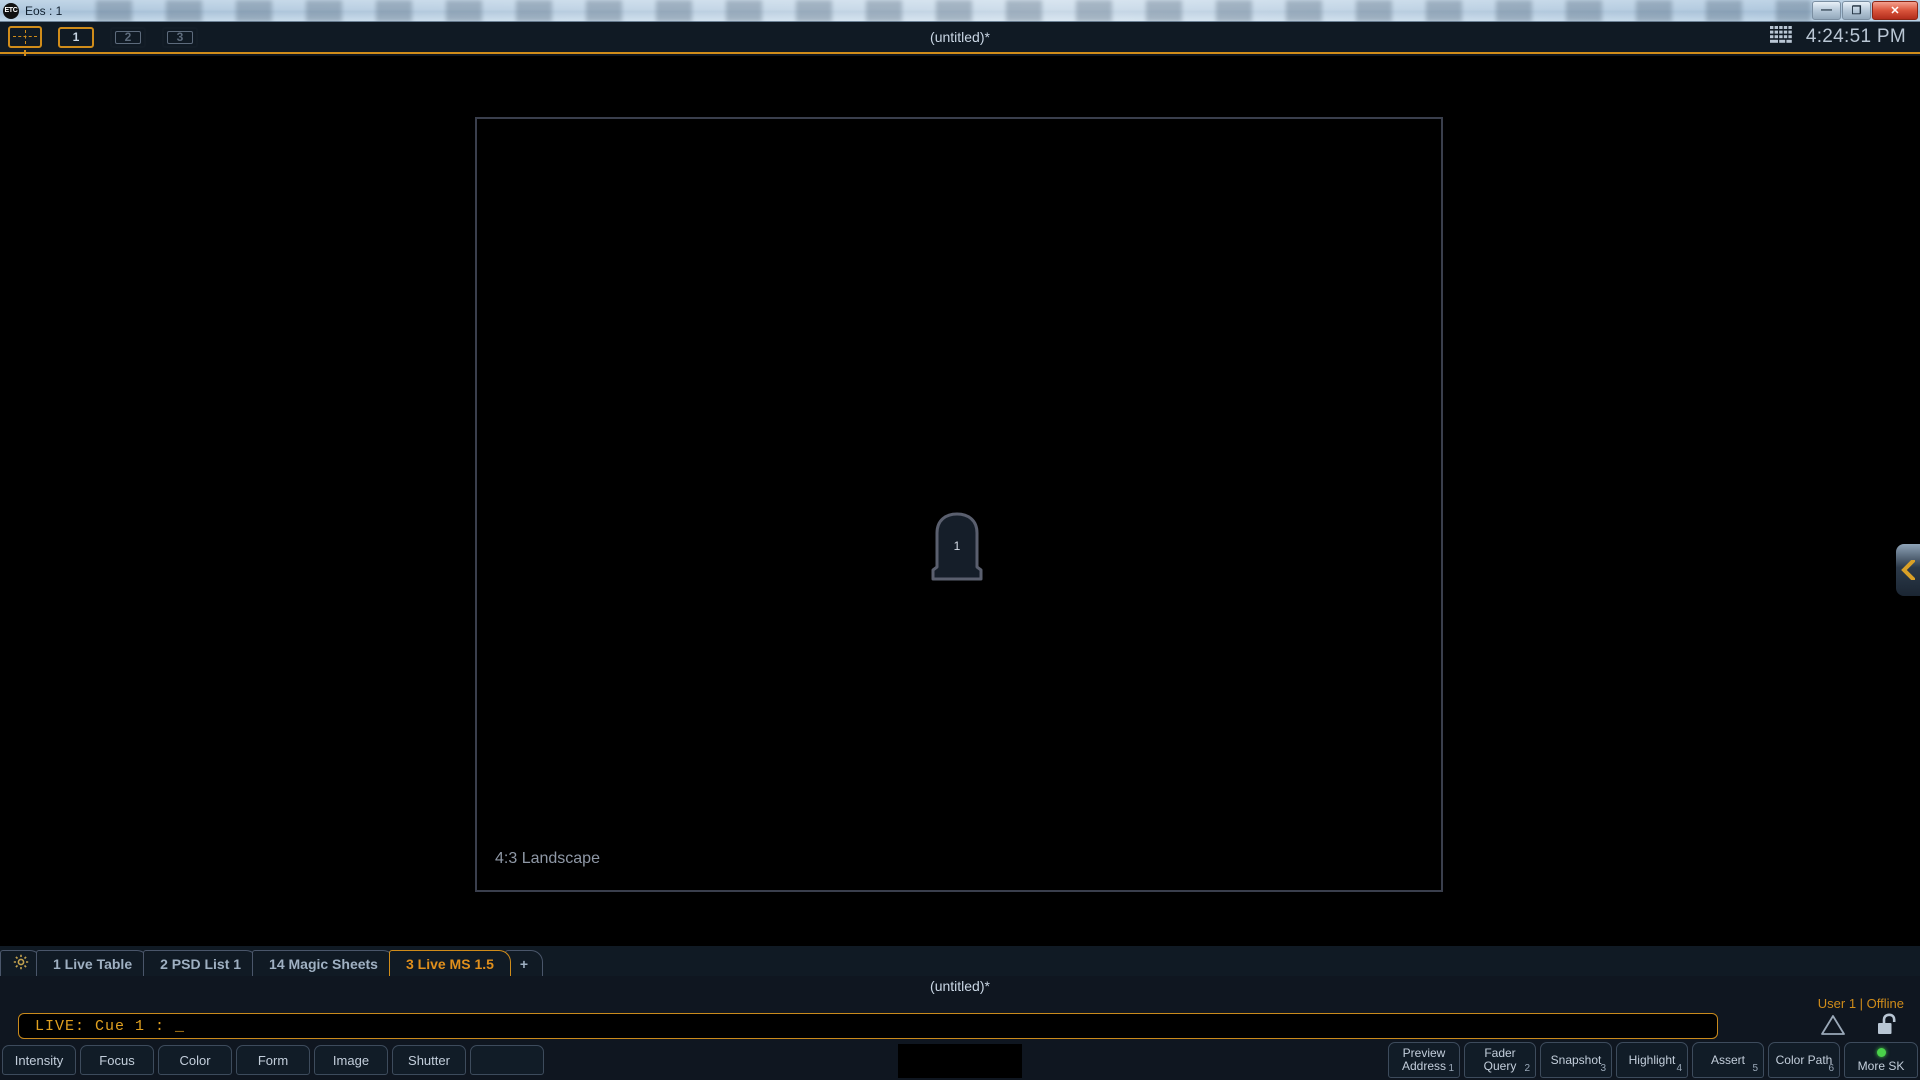 Image resolution: width=1920 pixels, height=1080 pixels. What do you see at coordinates (1855, 36) in the screenshot?
I see `system-clock: 4:24:51 PM` at bounding box center [1855, 36].